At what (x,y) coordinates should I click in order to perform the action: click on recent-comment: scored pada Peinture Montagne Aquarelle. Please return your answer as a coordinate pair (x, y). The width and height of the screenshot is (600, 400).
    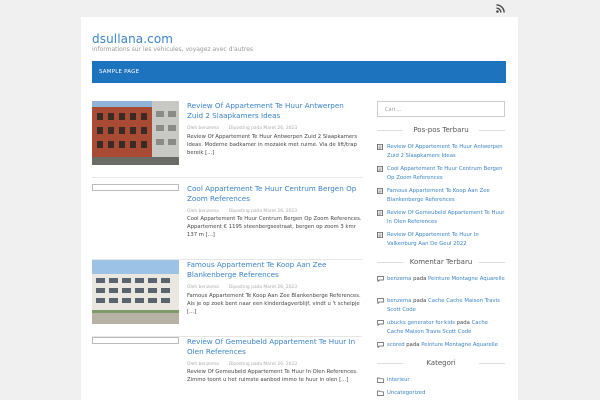
    Looking at the image, I should click on (441, 345).